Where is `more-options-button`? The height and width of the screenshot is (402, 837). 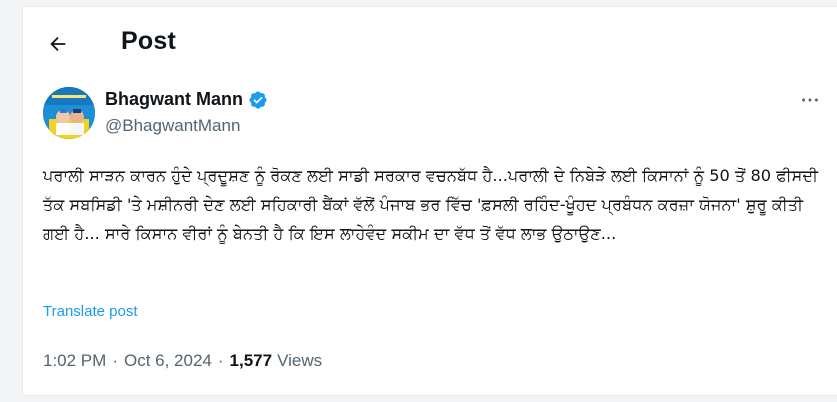
more-options-button is located at coordinates (810, 100).